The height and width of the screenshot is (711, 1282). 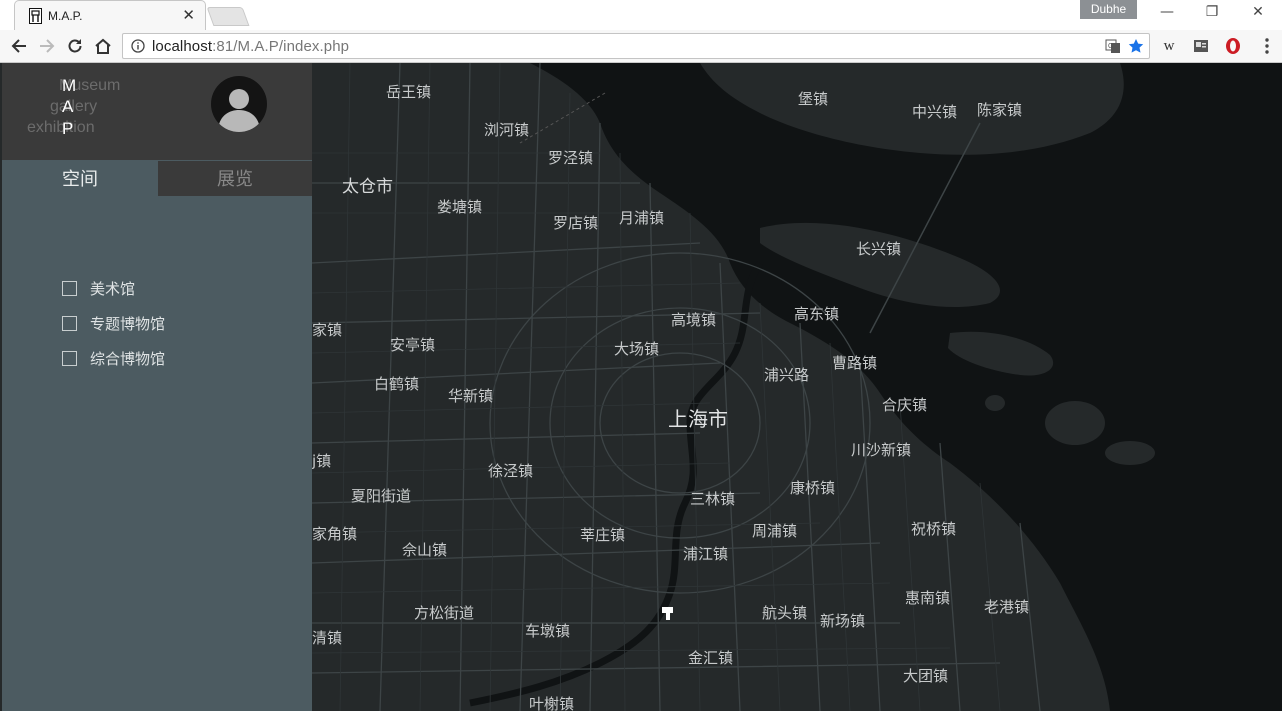 What do you see at coordinates (460, 207) in the screenshot?
I see `map-label: 娄塘镇` at bounding box center [460, 207].